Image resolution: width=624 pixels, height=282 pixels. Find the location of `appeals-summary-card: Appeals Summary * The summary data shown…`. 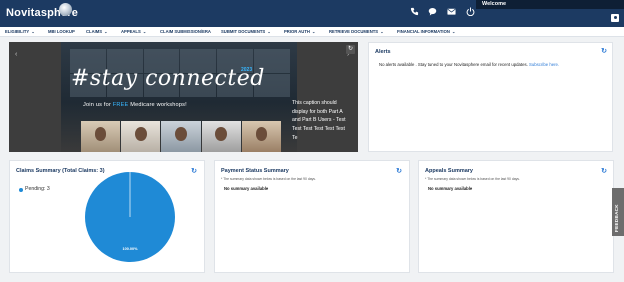

appeals-summary-card: Appeals Summary * The summary data shown… is located at coordinates (516, 216).